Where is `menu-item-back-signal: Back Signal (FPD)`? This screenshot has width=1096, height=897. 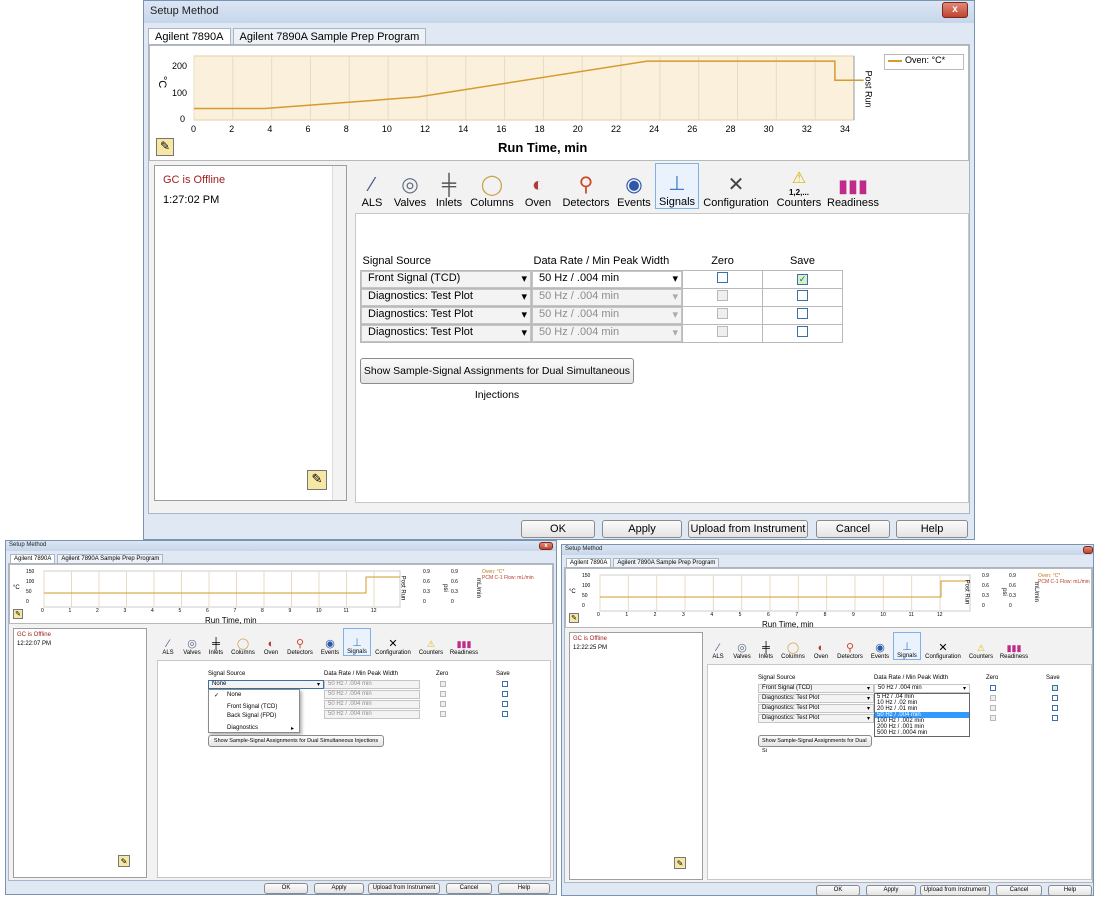
menu-item-back-signal: Back Signal (FPD) is located at coordinates (251, 716).